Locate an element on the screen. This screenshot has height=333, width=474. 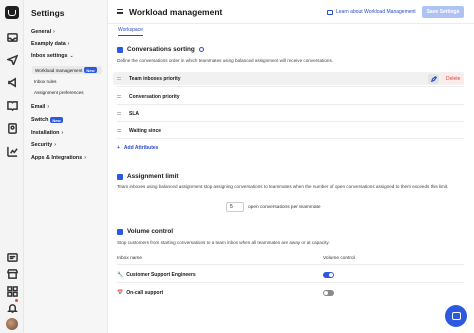
plus-icon: + is located at coordinates (118, 148).